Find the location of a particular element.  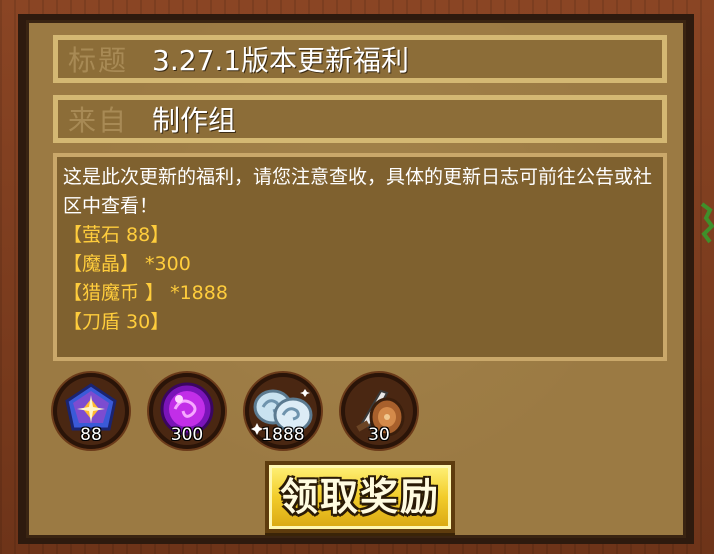

reward-item-magic-crystal: 300 is located at coordinates (187, 411).